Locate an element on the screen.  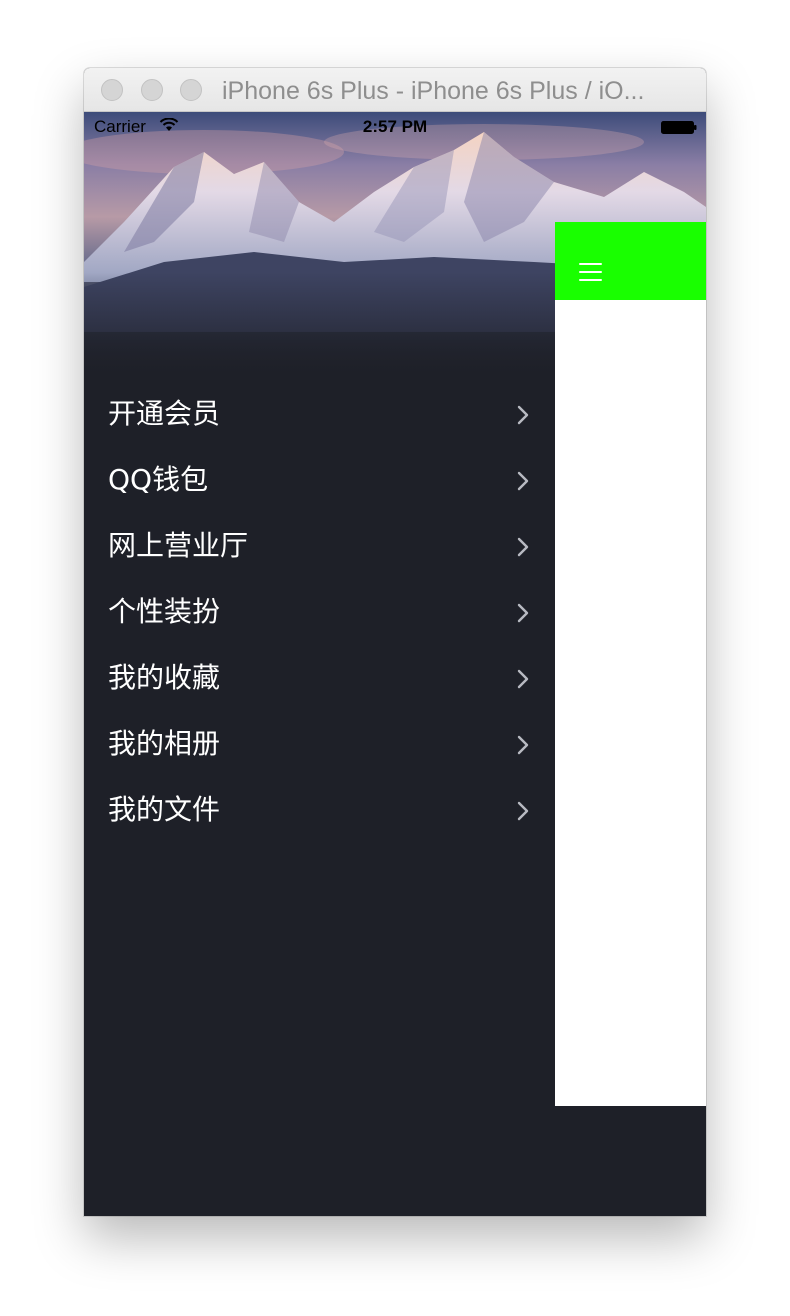
minimize-window-button is located at coordinates (152, 90).